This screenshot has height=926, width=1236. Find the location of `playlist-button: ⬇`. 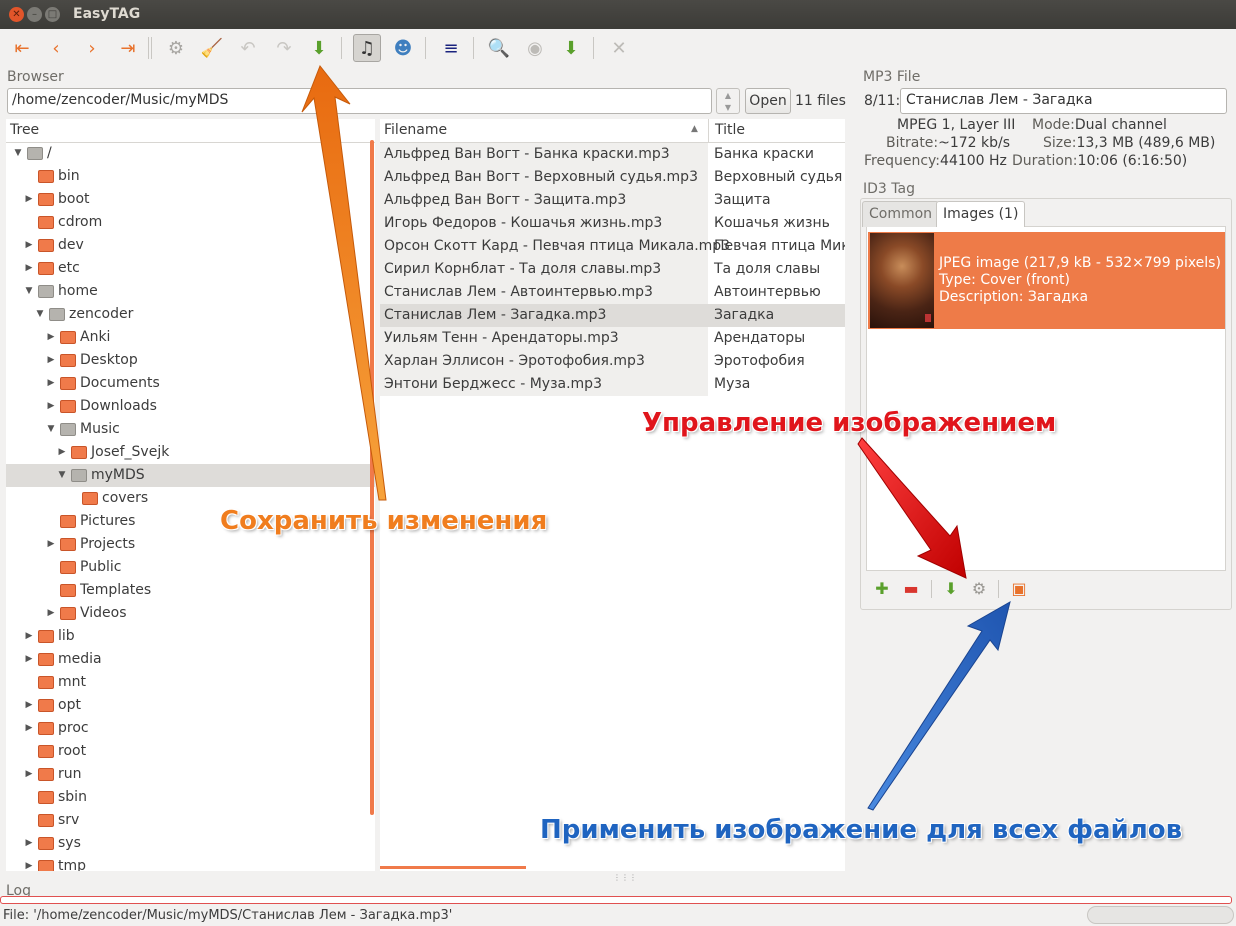

playlist-button: ⬇ is located at coordinates (571, 48).